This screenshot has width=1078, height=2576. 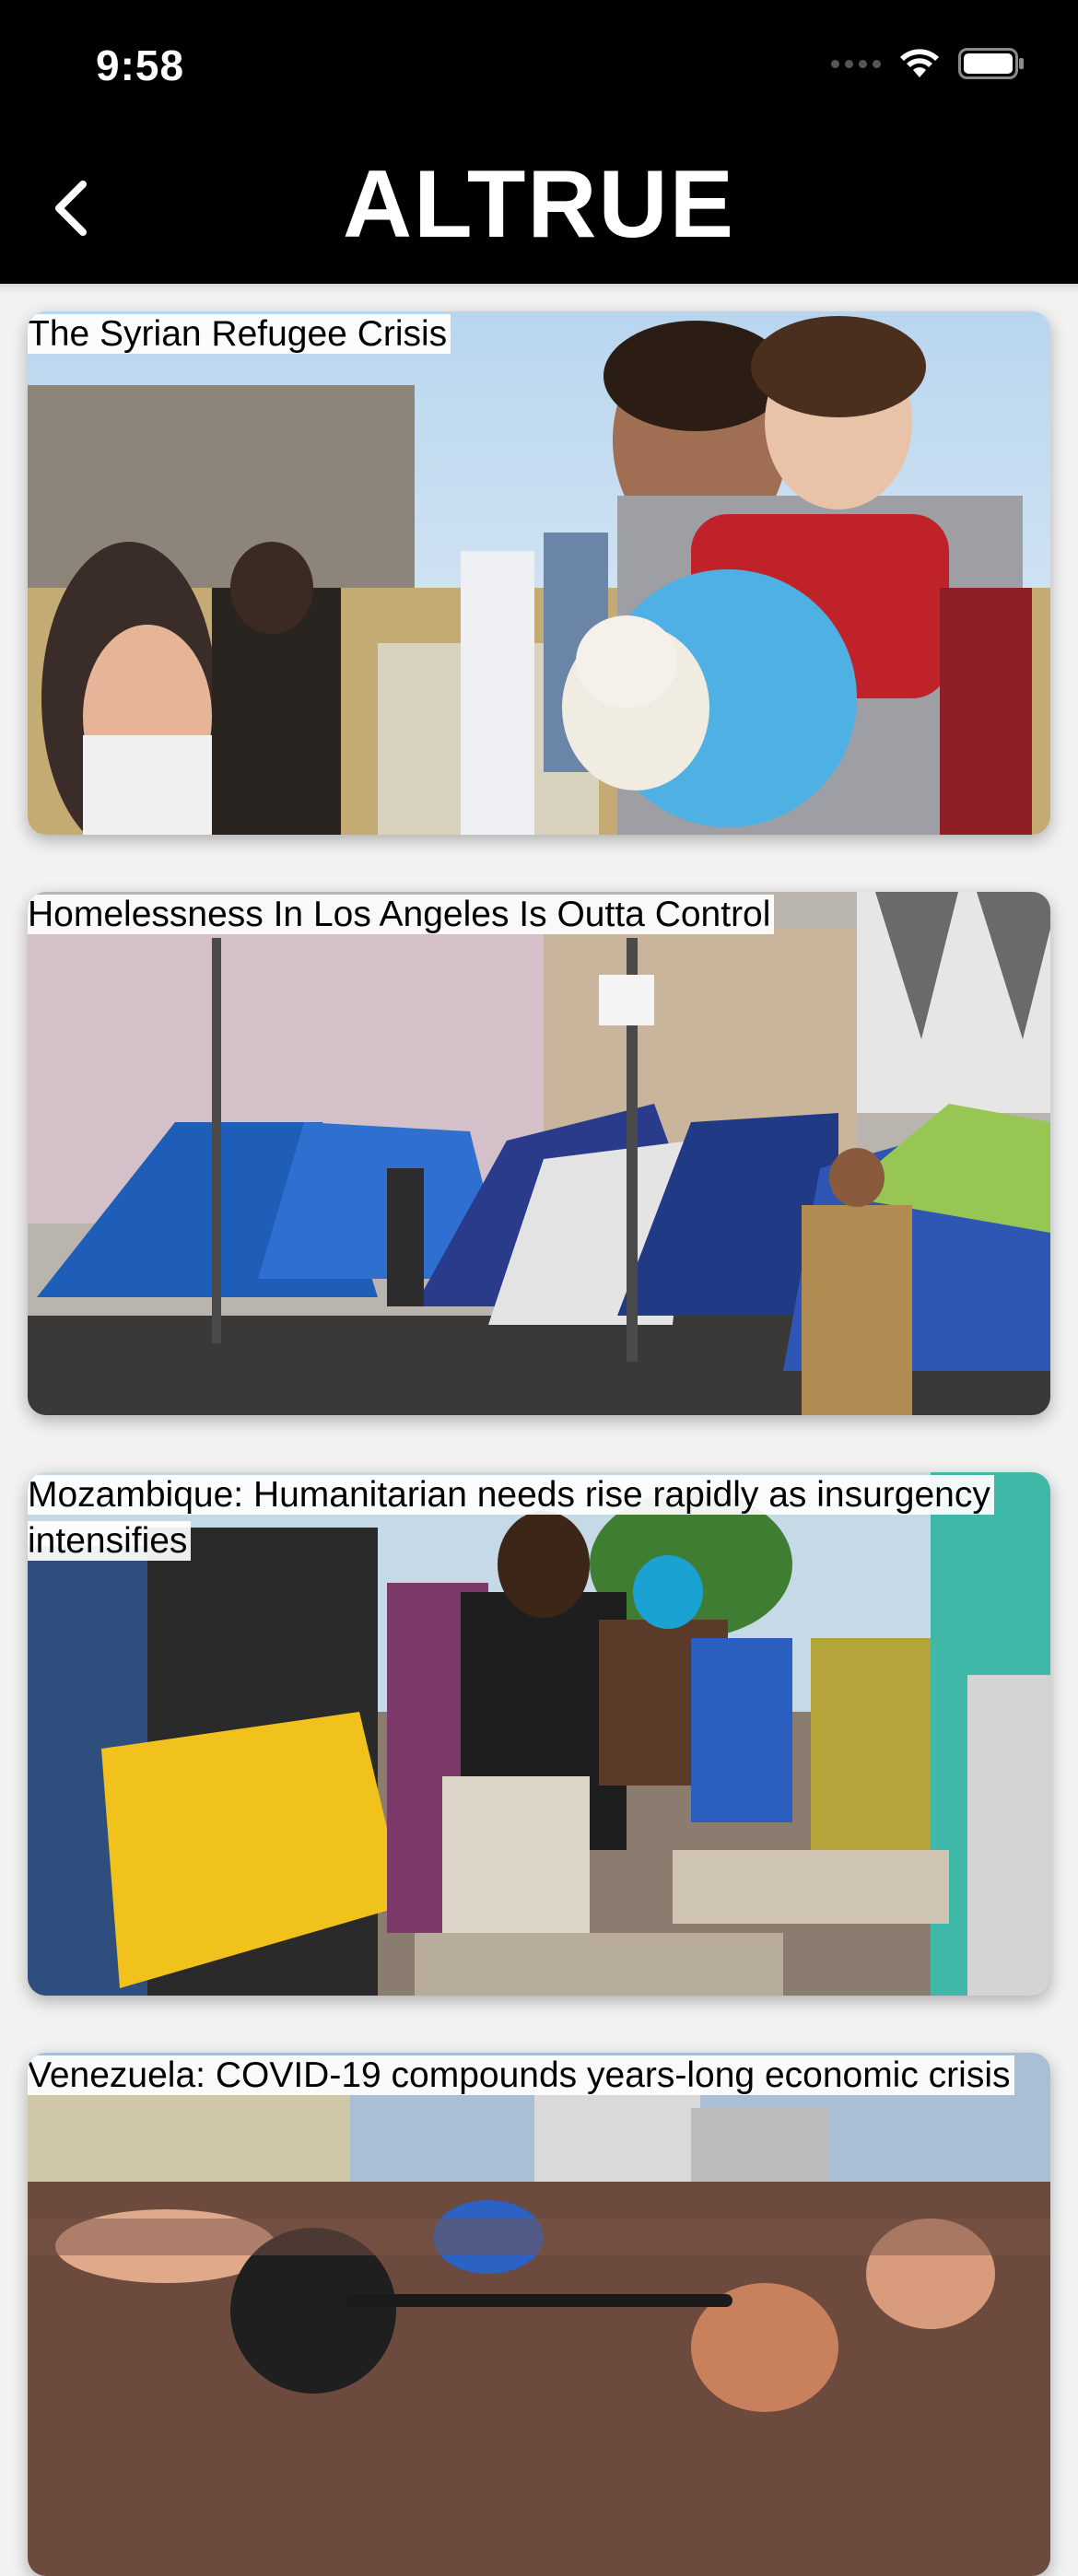 I want to click on altrue-logo: ALTRUE, so click(x=539, y=204).